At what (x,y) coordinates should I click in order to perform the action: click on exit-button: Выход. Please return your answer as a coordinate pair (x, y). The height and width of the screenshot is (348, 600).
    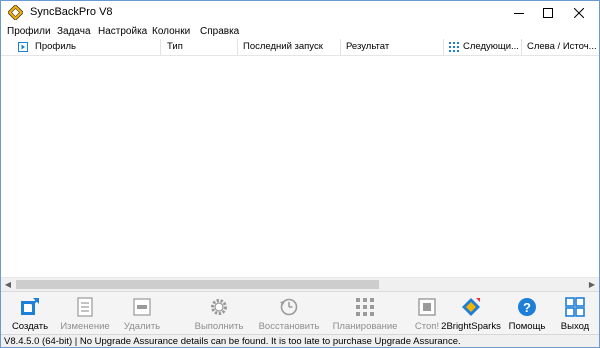
    Looking at the image, I should click on (575, 313).